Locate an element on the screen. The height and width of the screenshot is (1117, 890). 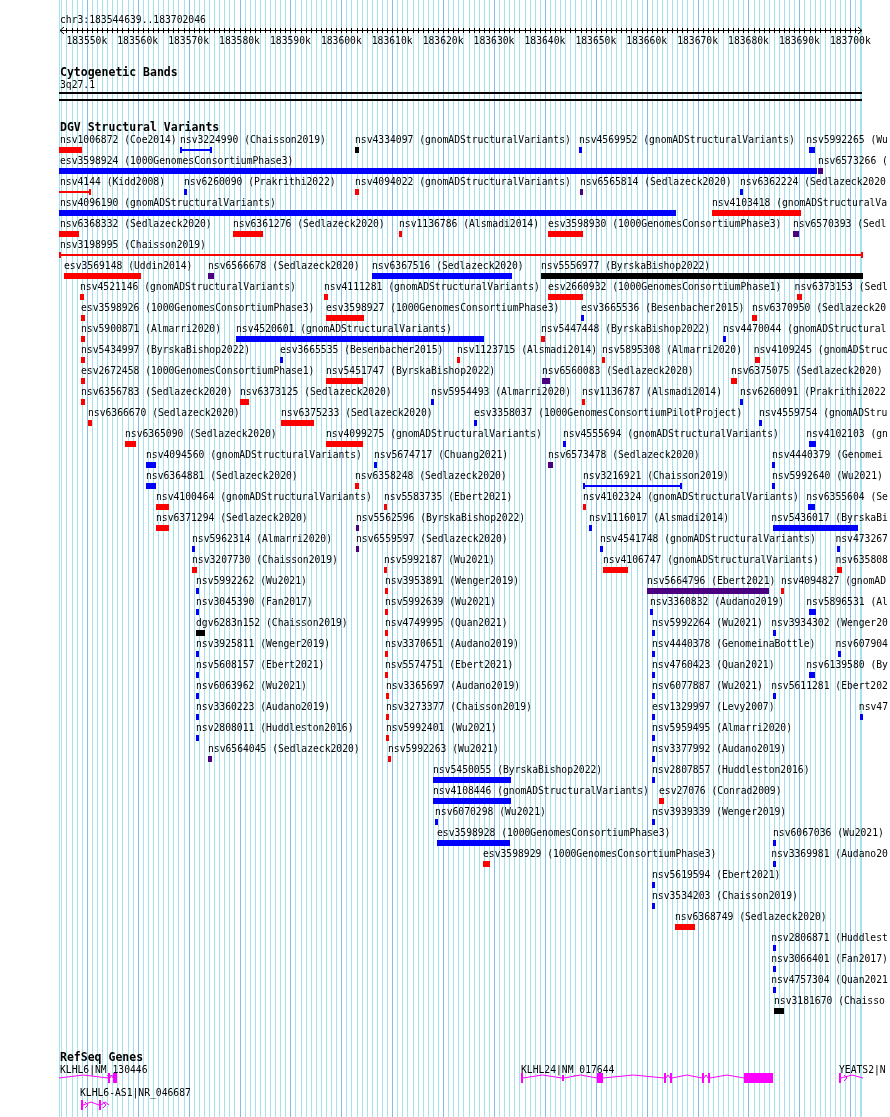
variant-label: nsv3534203 (Chaisson2019) is located at coordinates (725, 896).